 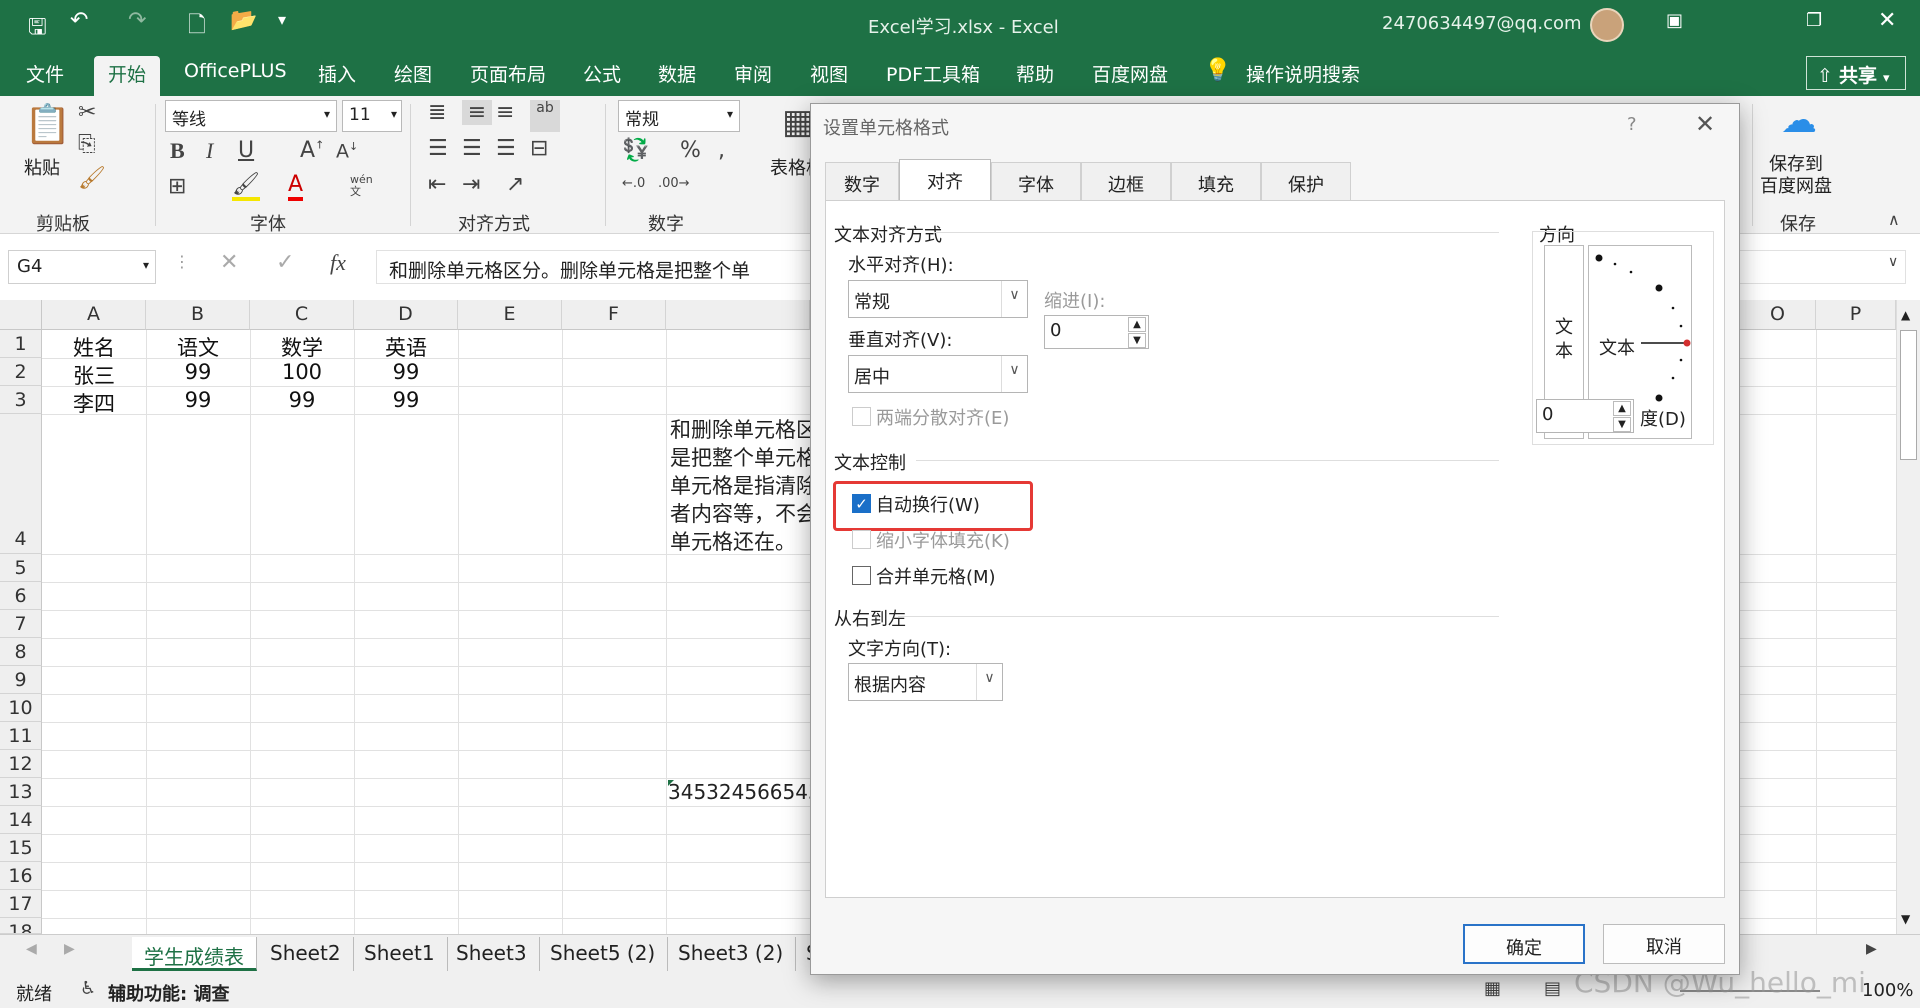 What do you see at coordinates (87, 144) in the screenshot?
I see `copy-icon: ⎘` at bounding box center [87, 144].